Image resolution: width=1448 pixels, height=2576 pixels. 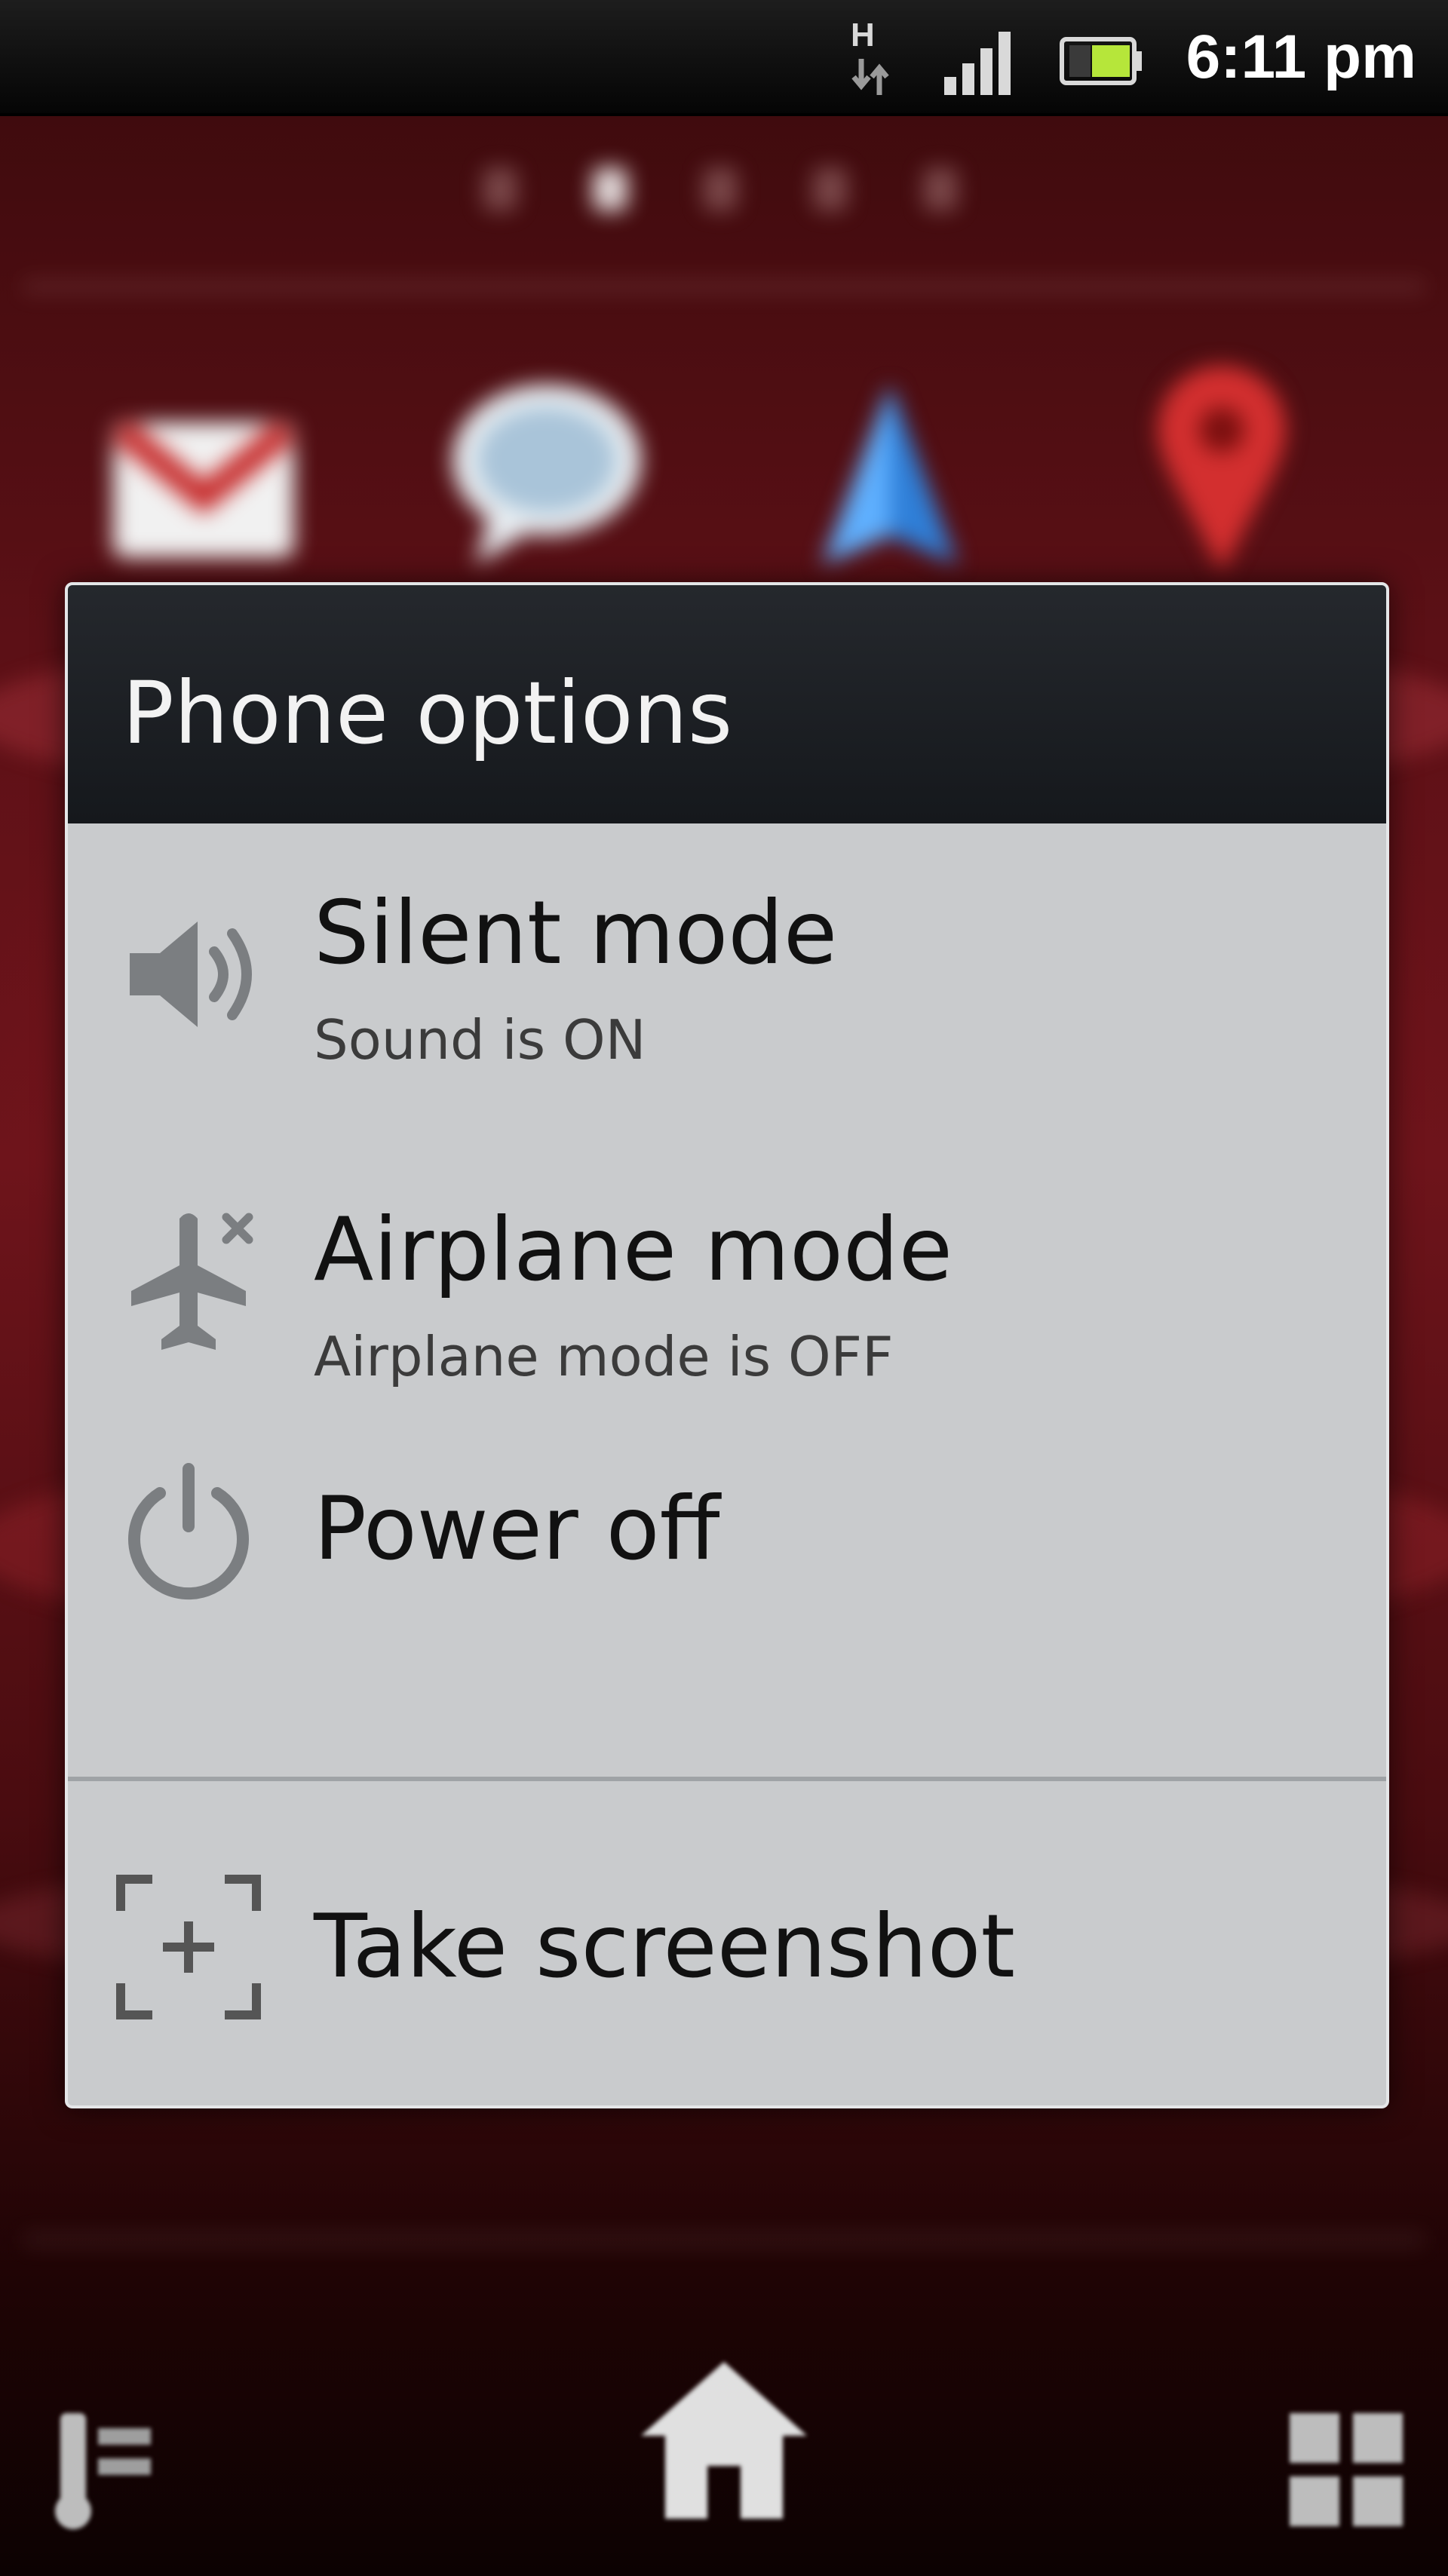 I want to click on status-time: 6:11 pm, so click(x=1301, y=57).